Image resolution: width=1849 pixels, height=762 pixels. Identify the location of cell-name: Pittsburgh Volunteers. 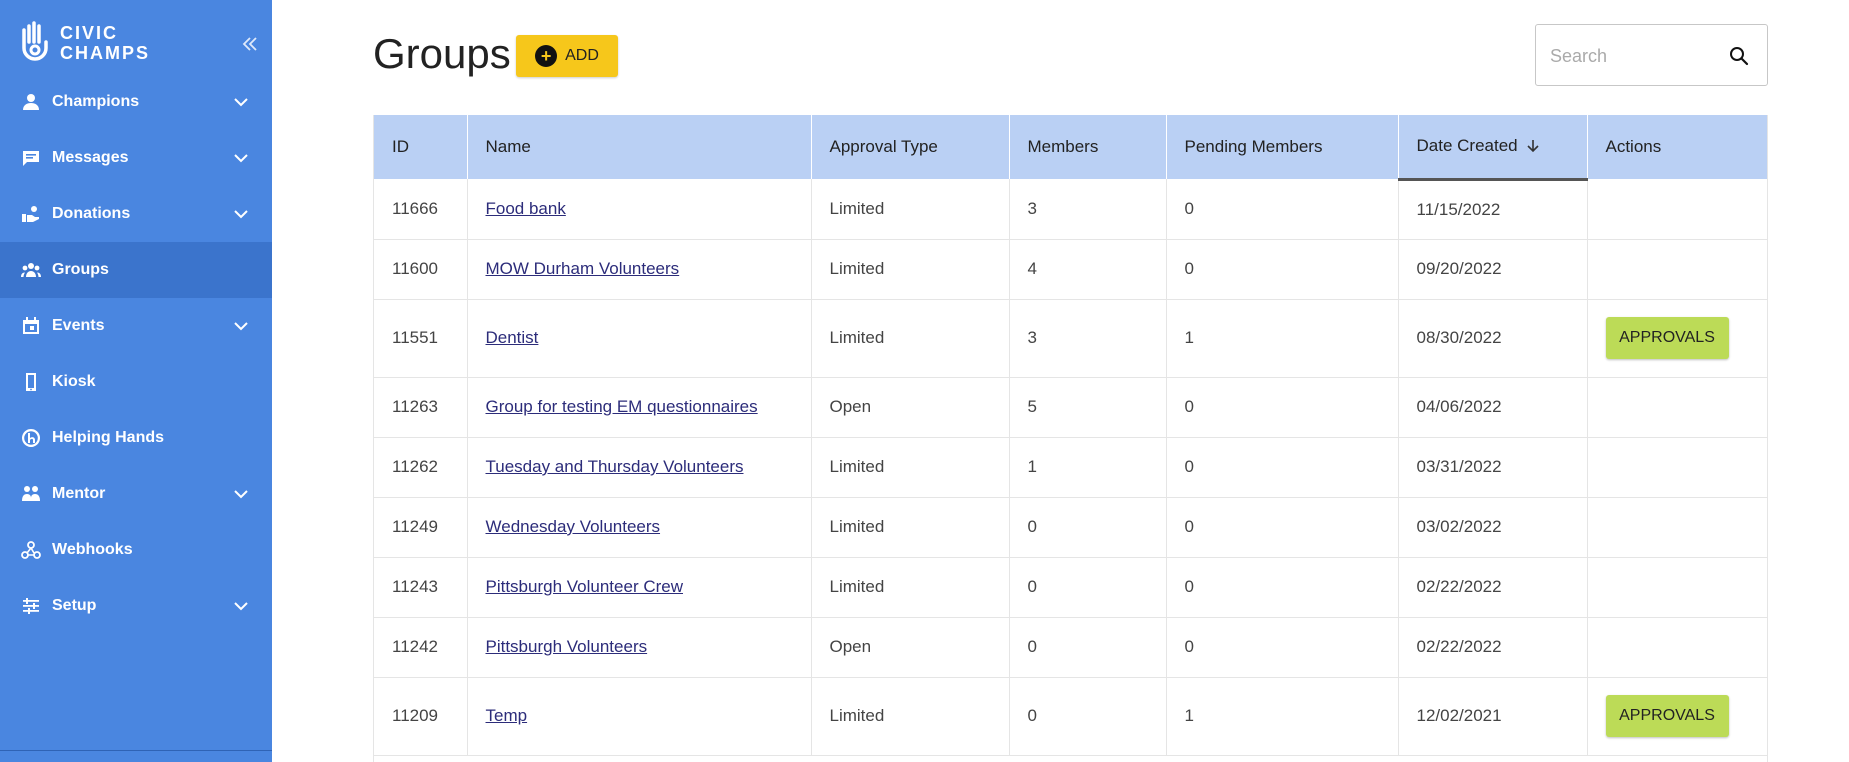
(639, 647).